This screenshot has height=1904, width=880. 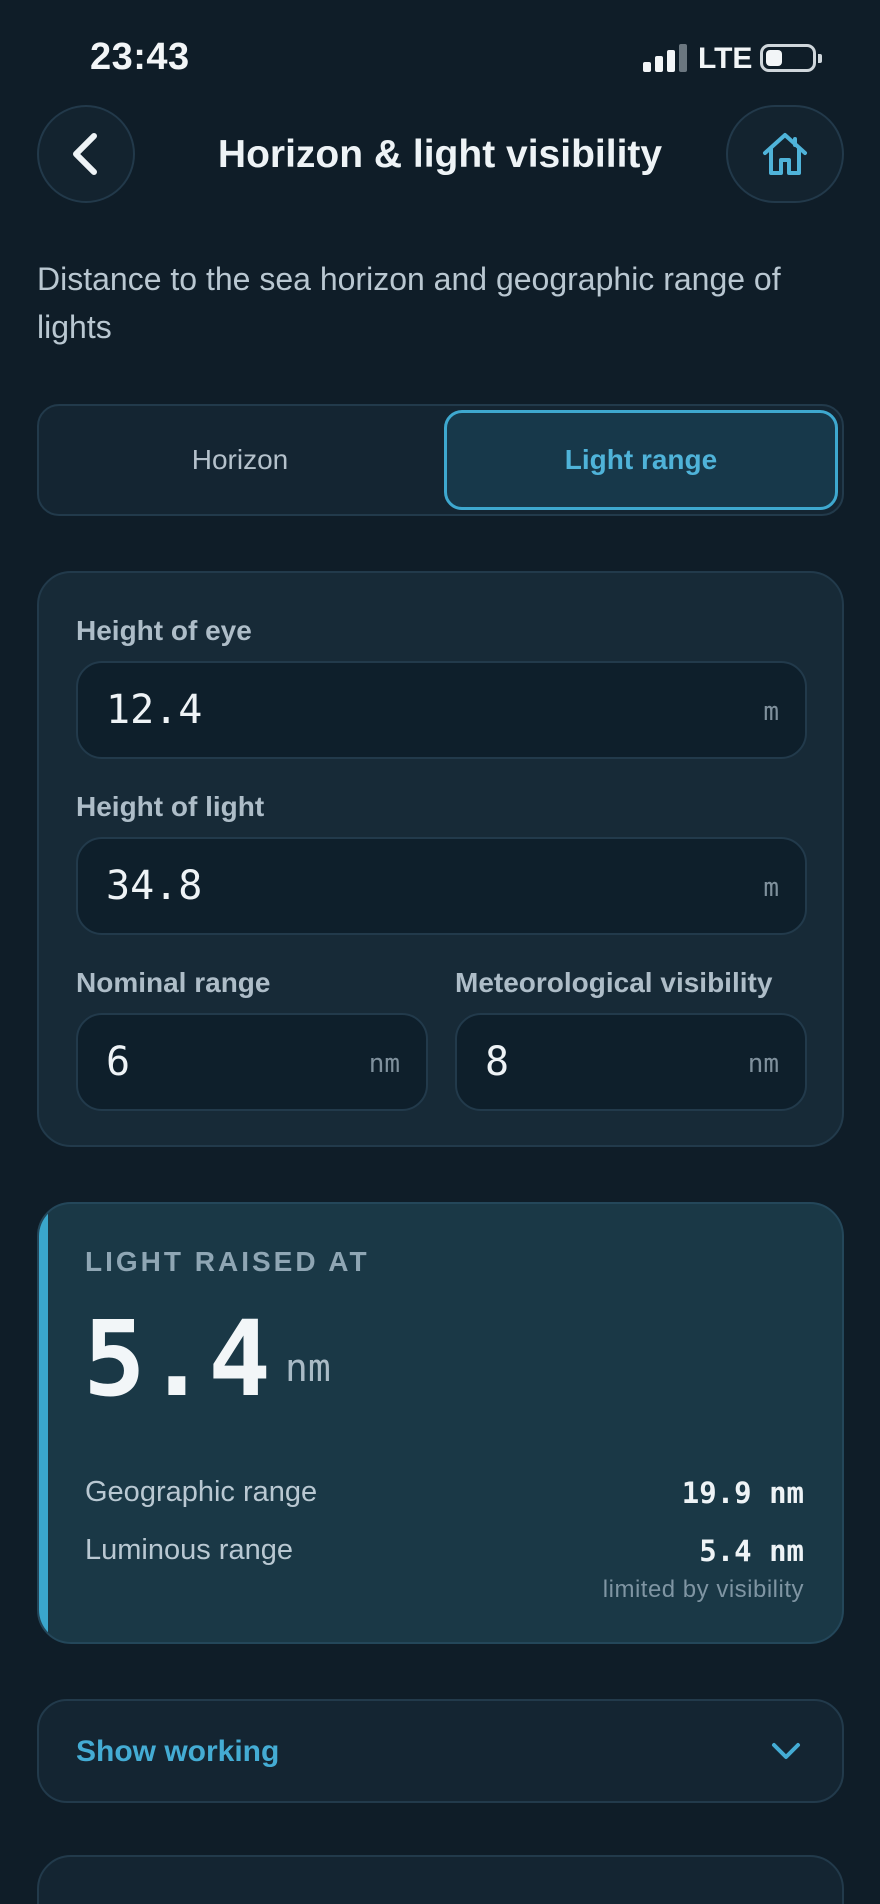 What do you see at coordinates (308, 1368) in the screenshot?
I see `result-unit: nm` at bounding box center [308, 1368].